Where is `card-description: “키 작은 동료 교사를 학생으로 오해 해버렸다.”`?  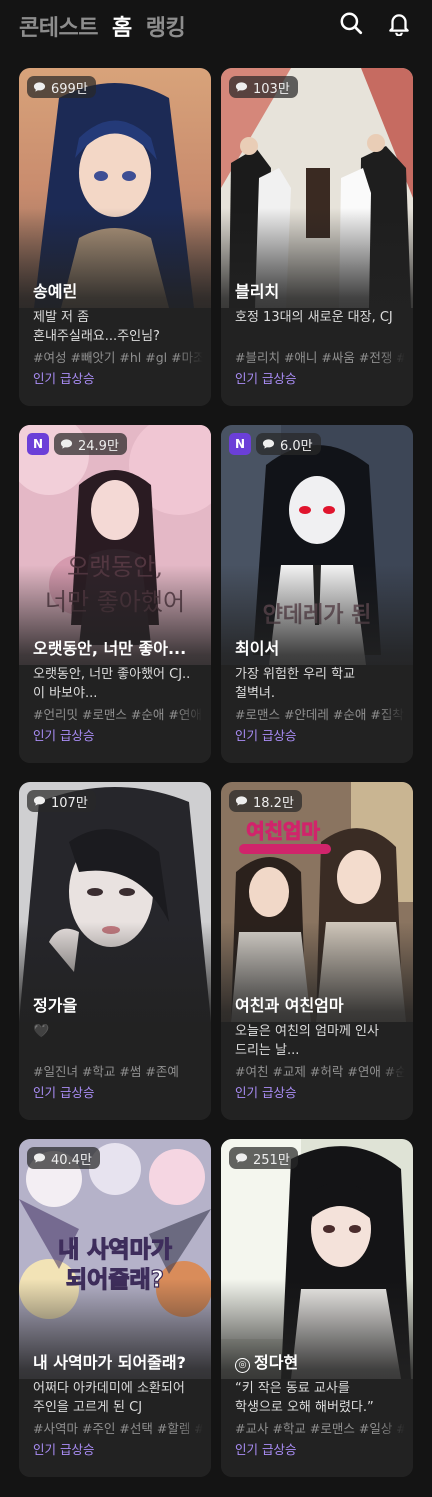
card-description: “키 작은 동료 교사를 학생으로 오해 해버렸다.” is located at coordinates (320, 1398).